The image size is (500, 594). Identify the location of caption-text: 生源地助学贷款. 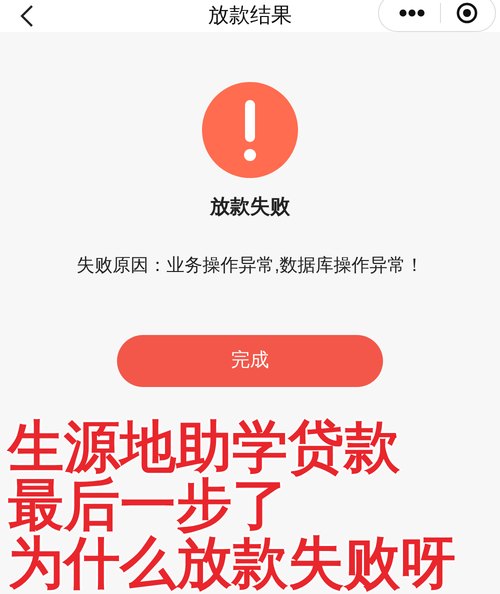
(204, 447).